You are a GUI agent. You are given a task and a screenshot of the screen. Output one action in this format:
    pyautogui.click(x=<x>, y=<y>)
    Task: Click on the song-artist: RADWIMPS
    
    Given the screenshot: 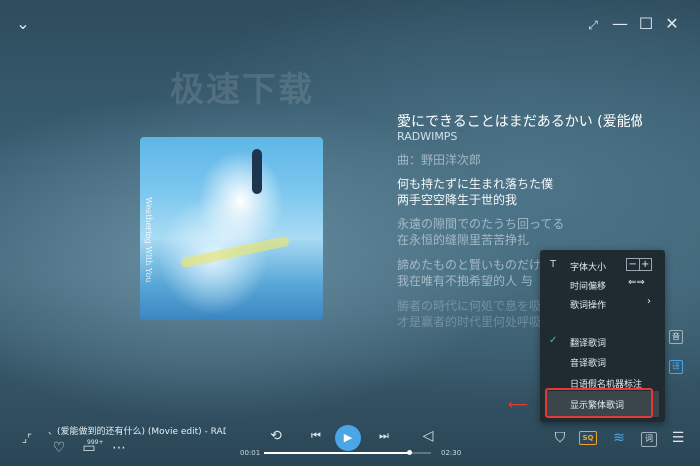 What is the action you would take?
    pyautogui.click(x=427, y=136)
    